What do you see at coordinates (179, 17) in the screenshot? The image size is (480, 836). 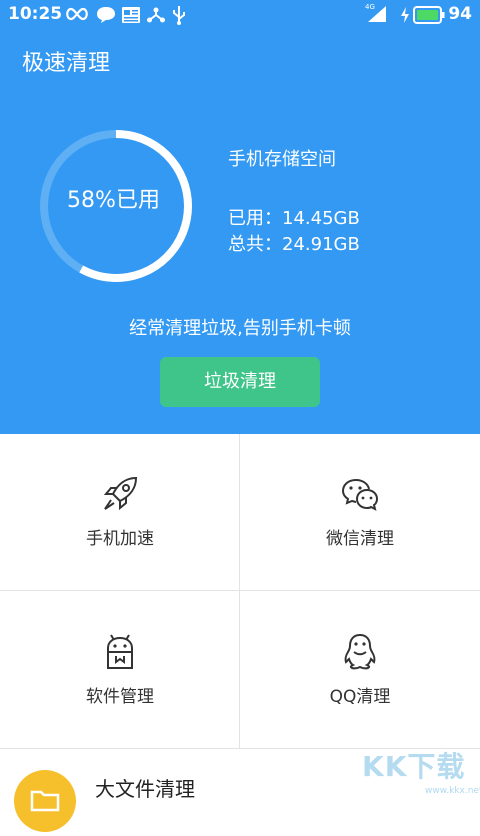 I see `usb-icon` at bounding box center [179, 17].